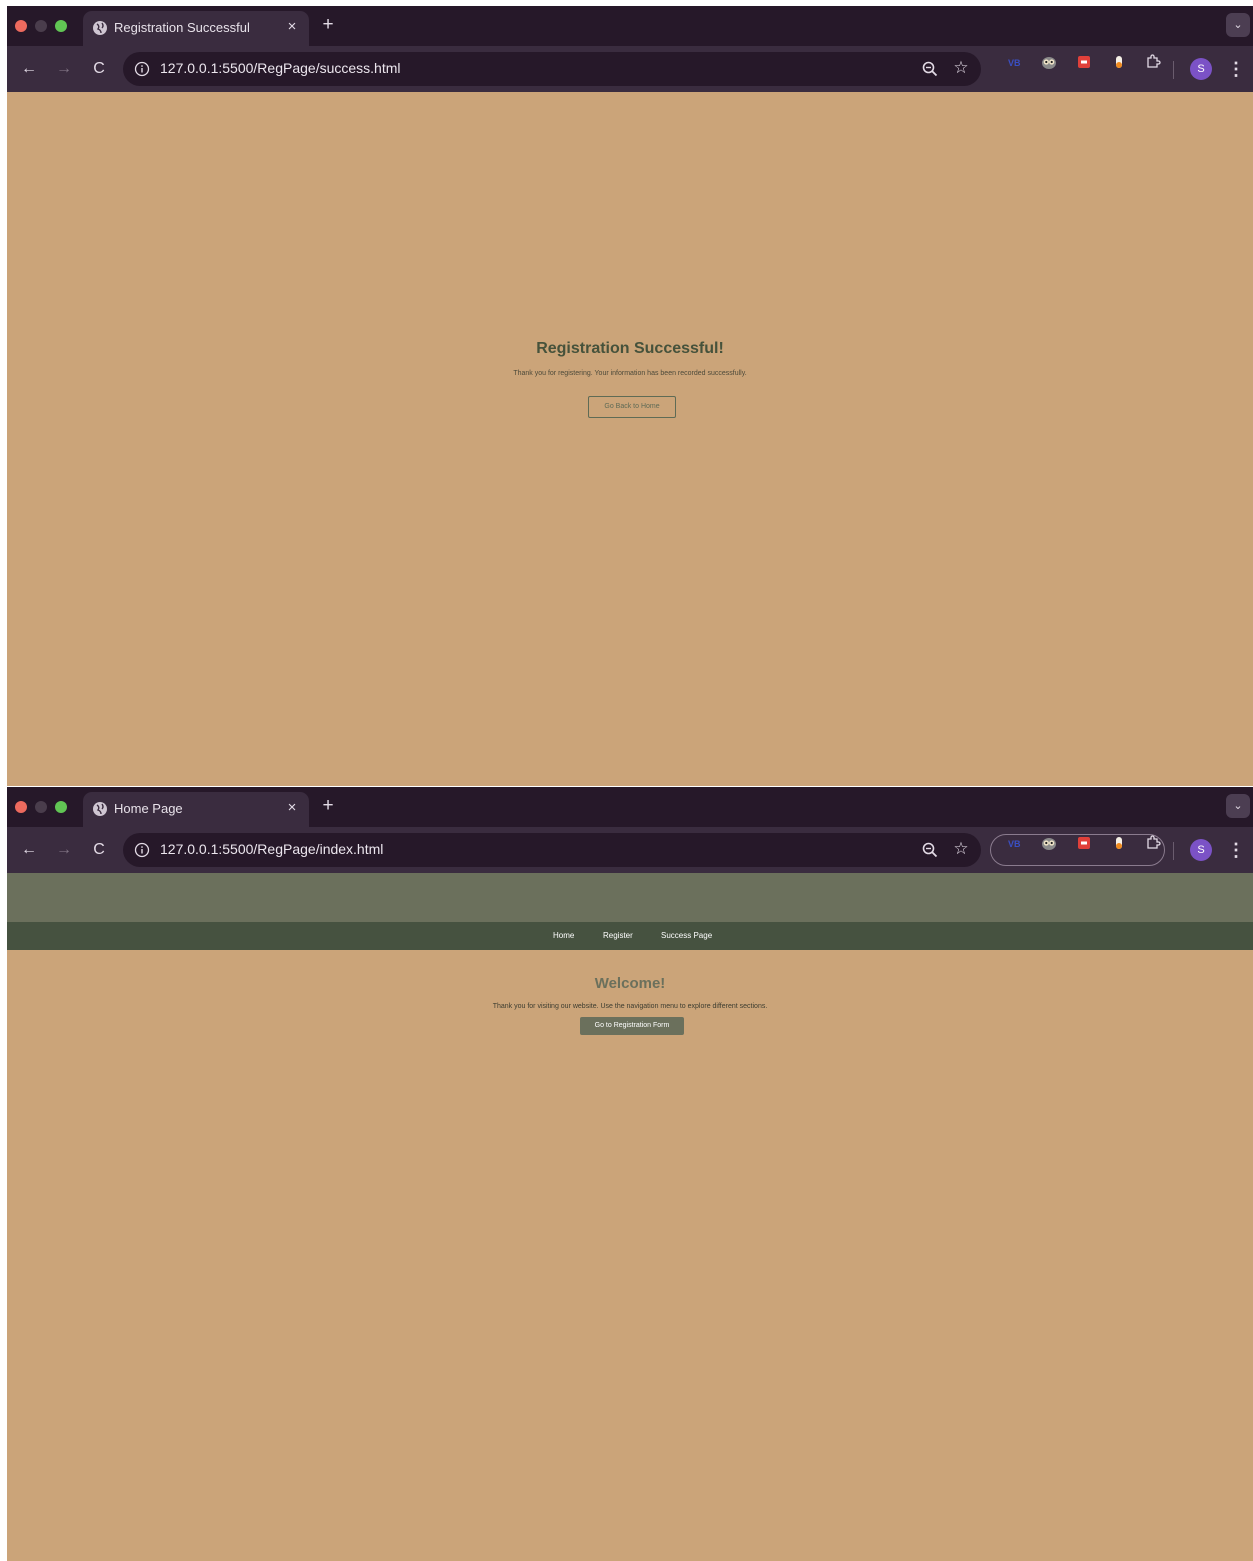 The width and height of the screenshot is (1253, 1561). Describe the element at coordinates (196, 809) in the screenshot. I see `tab-home-page: Home Page ×` at that location.